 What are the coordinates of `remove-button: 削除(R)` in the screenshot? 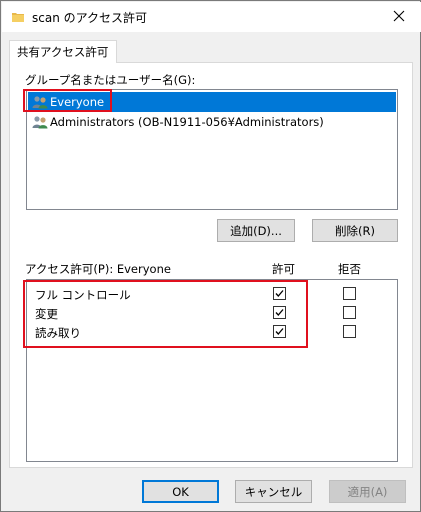 It's located at (355, 230).